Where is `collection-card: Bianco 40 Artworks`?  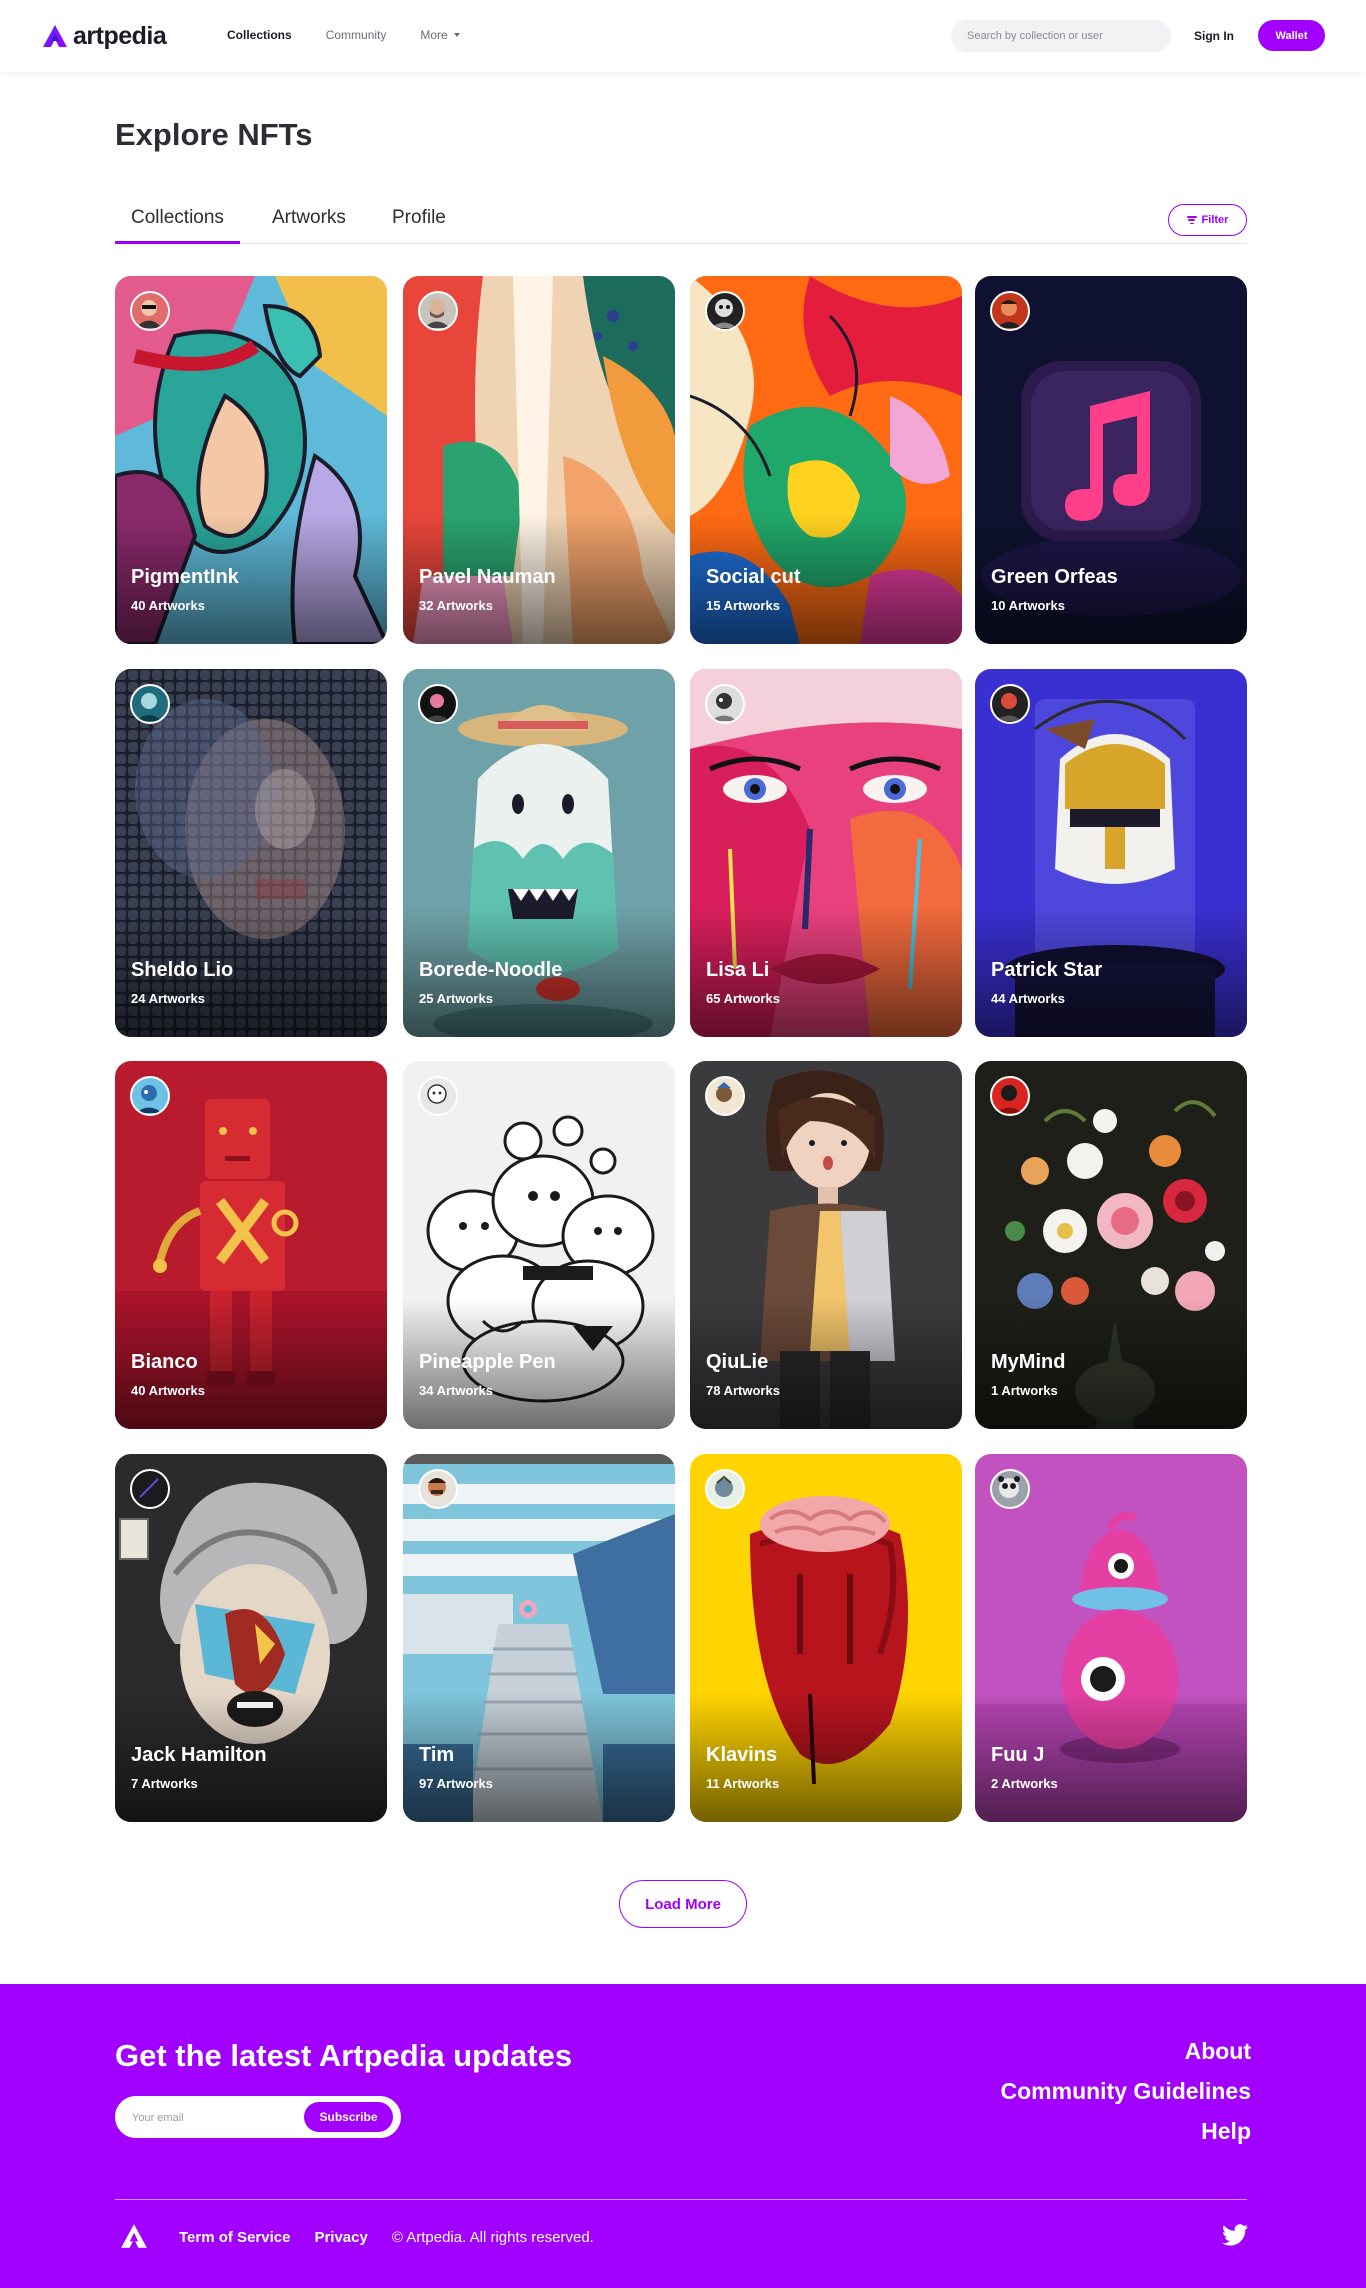
collection-card: Bianco 40 Artworks is located at coordinates (251, 1245).